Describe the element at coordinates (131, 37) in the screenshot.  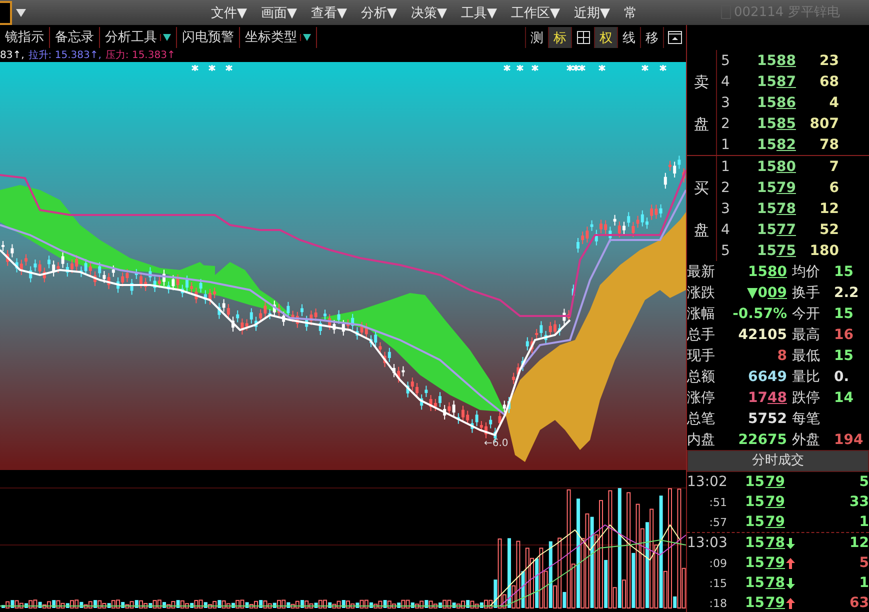
I see `toolbar-label: 分析工具` at that location.